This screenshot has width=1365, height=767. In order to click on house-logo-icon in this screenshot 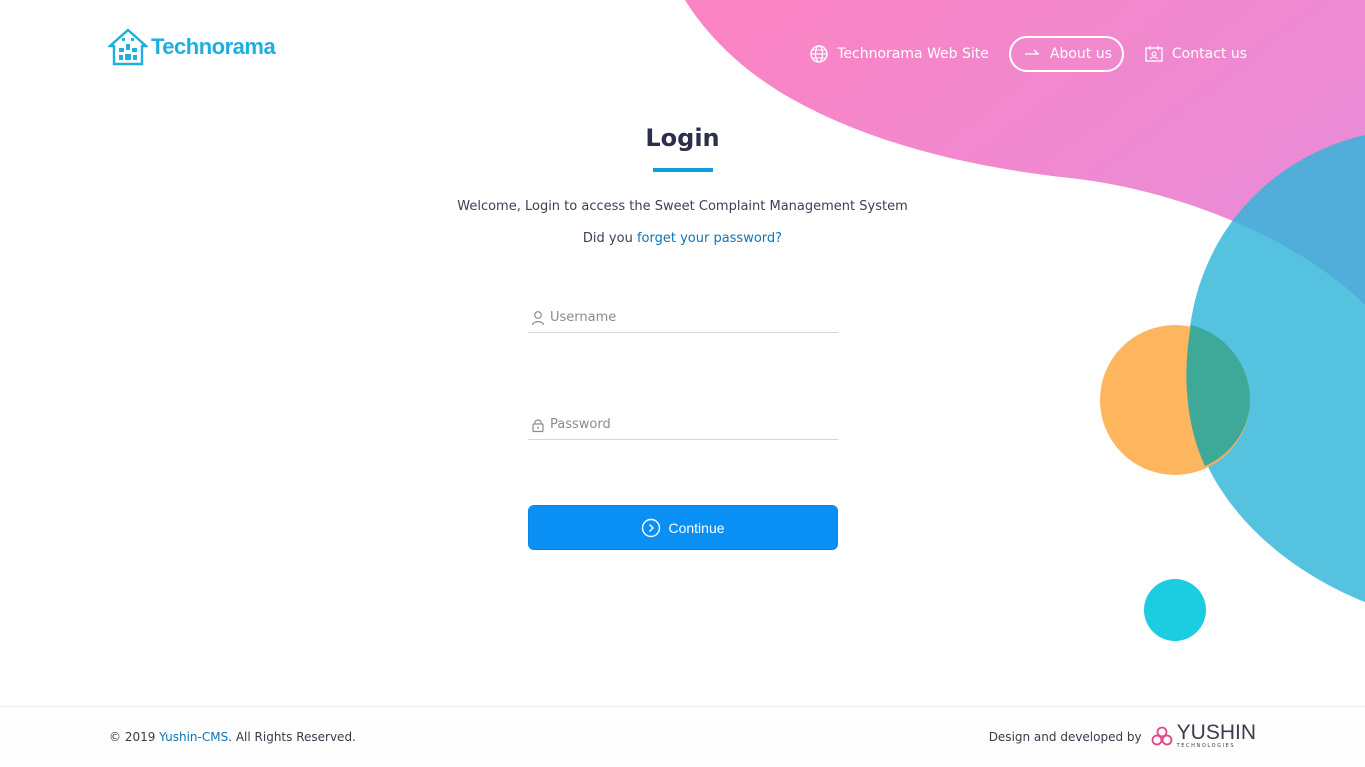, I will do `click(128, 47)`.